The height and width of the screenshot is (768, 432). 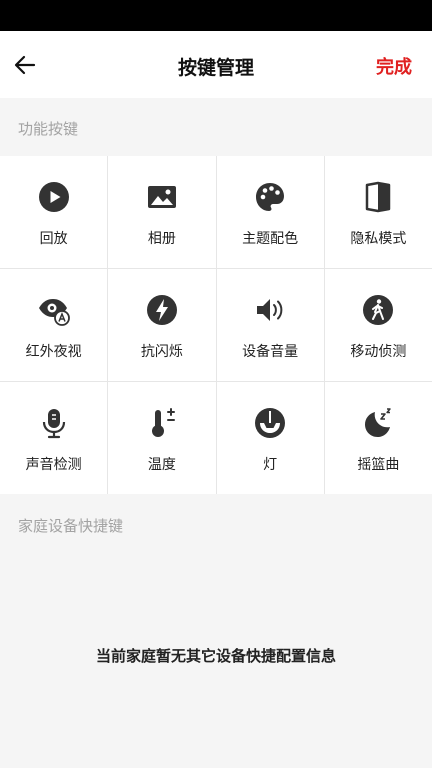 What do you see at coordinates (161, 465) in the screenshot?
I see `function-label: 温度` at bounding box center [161, 465].